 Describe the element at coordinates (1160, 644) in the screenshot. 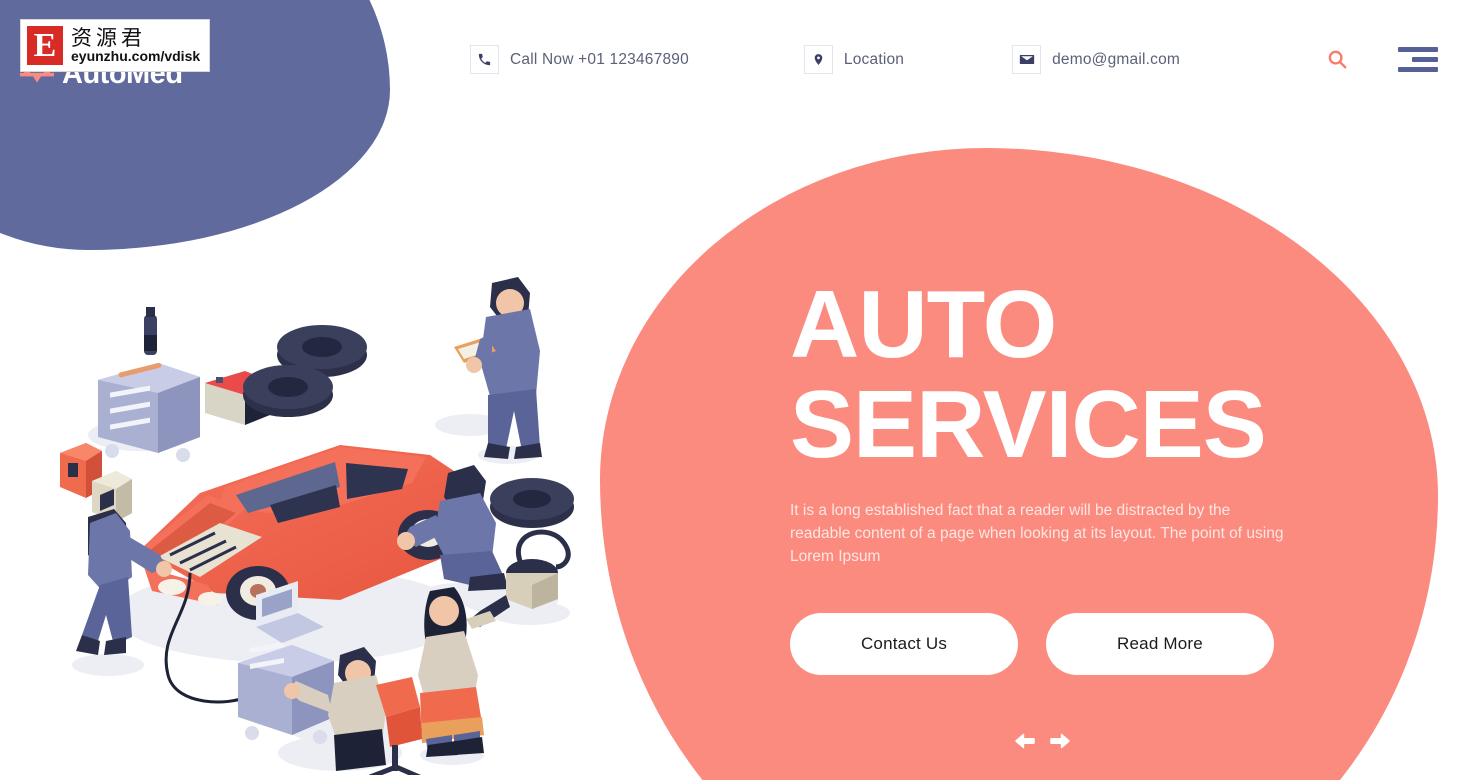

I see `read-more-button: Read More` at that location.